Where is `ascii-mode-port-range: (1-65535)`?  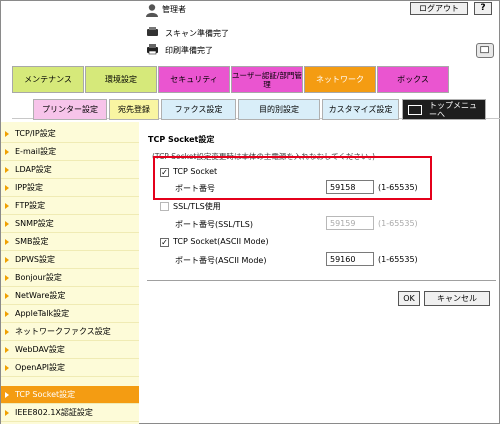 ascii-mode-port-range: (1-65535) is located at coordinates (398, 259).